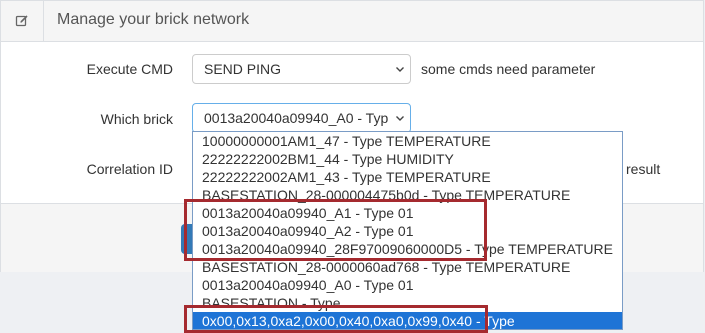  I want to click on list-item: 22222222002AM1_43 - Type TEMPERATURE, so click(407, 177).